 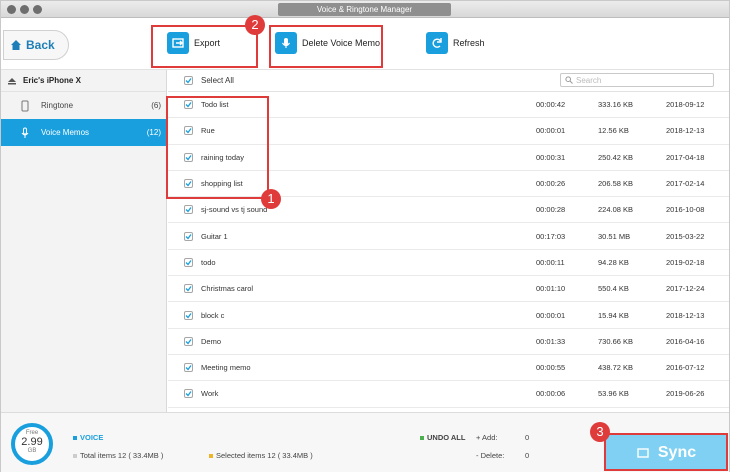 What do you see at coordinates (550, 262) in the screenshot?
I see `memo-duration: 00:00:11` at bounding box center [550, 262].